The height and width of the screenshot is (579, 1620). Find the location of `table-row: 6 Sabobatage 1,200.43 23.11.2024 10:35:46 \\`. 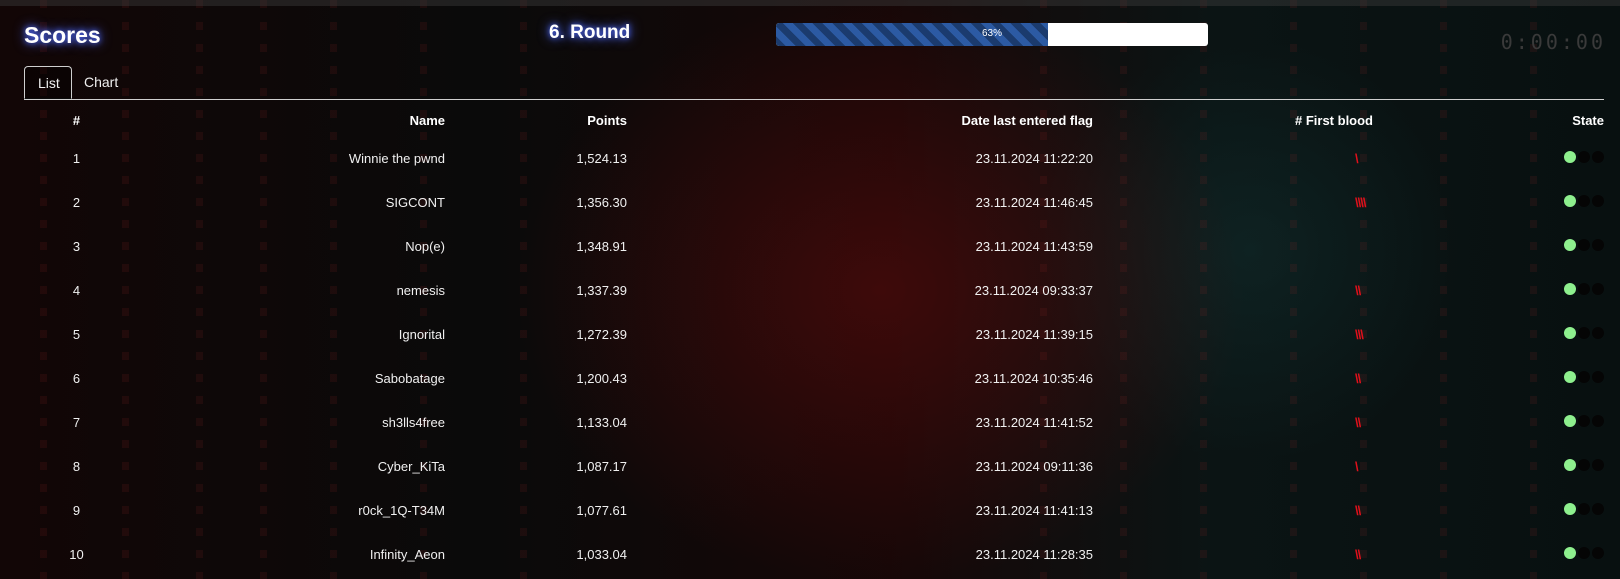

table-row: 6 Sabobatage 1,200.43 23.11.2024 10:35:46 \\ is located at coordinates (814, 378).